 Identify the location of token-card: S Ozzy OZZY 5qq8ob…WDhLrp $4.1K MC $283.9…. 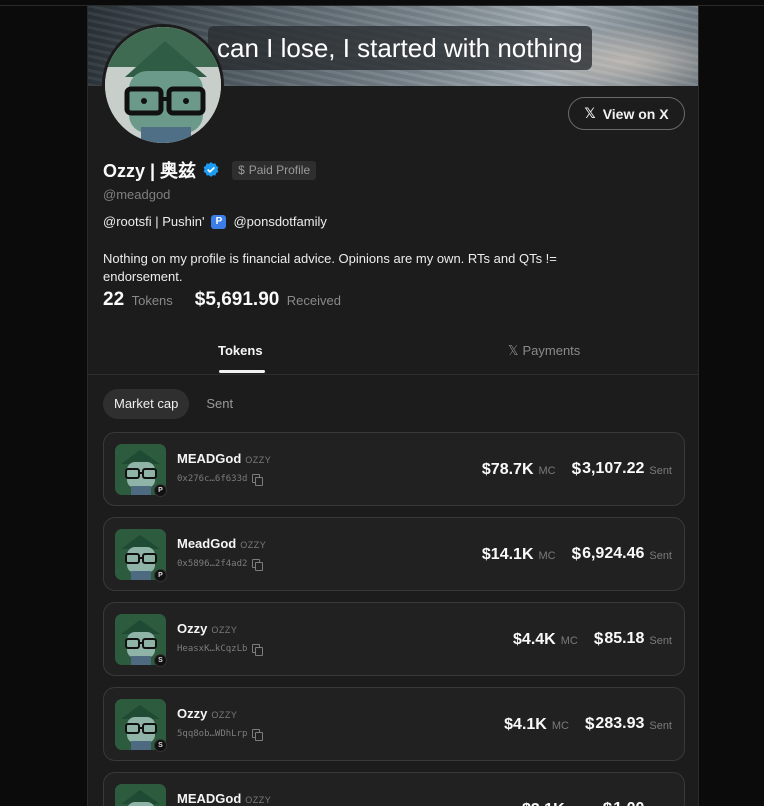
(394, 724).